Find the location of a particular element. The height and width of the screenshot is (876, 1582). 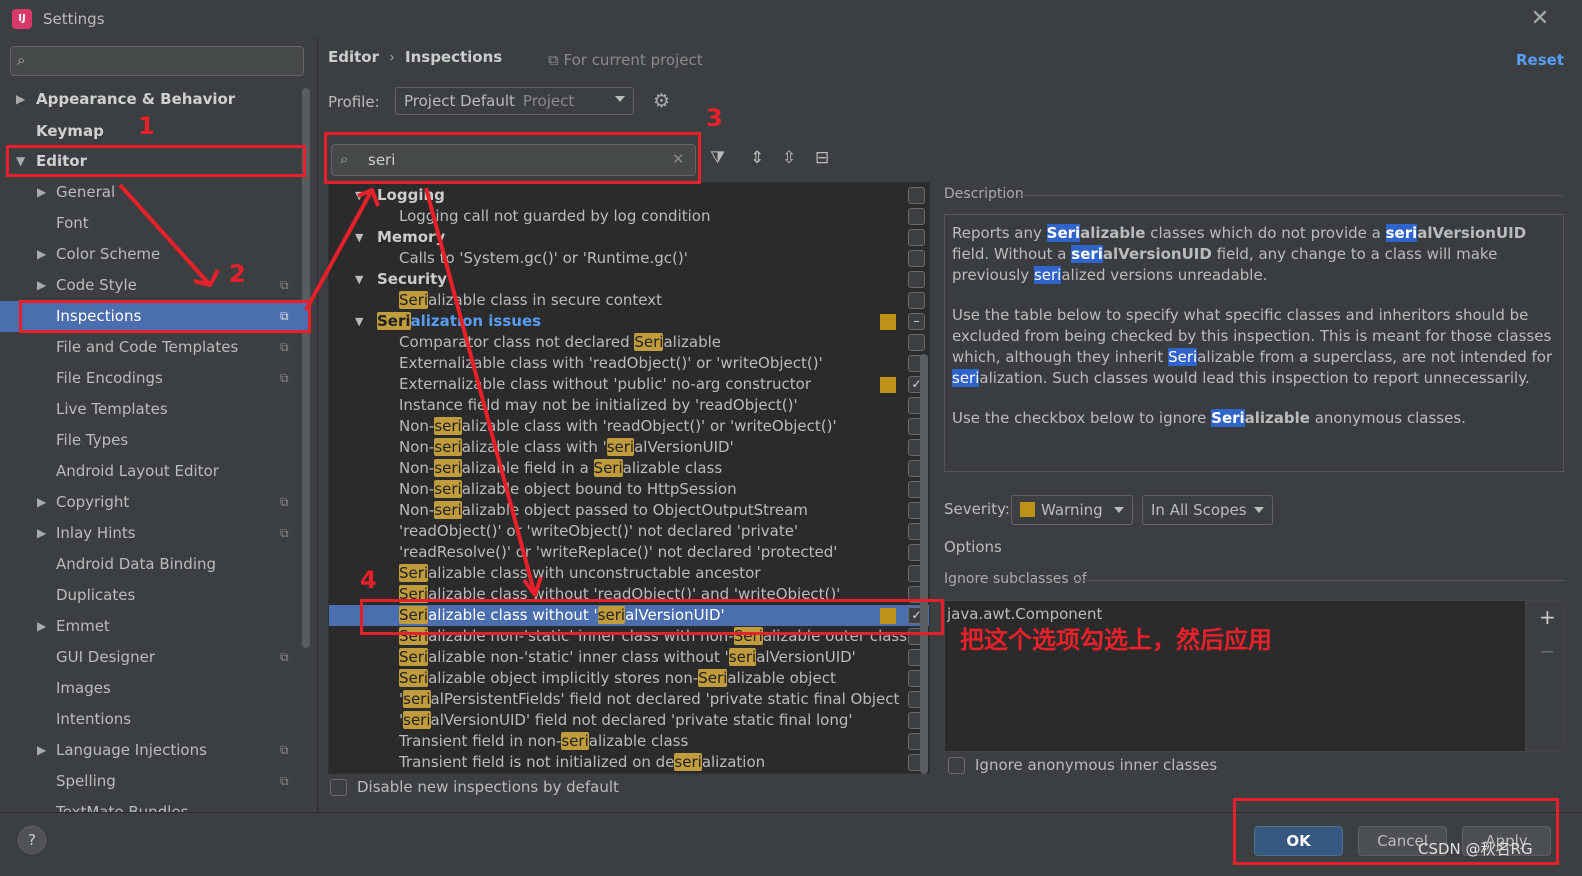

annotation-arrows is located at coordinates (330, 390).